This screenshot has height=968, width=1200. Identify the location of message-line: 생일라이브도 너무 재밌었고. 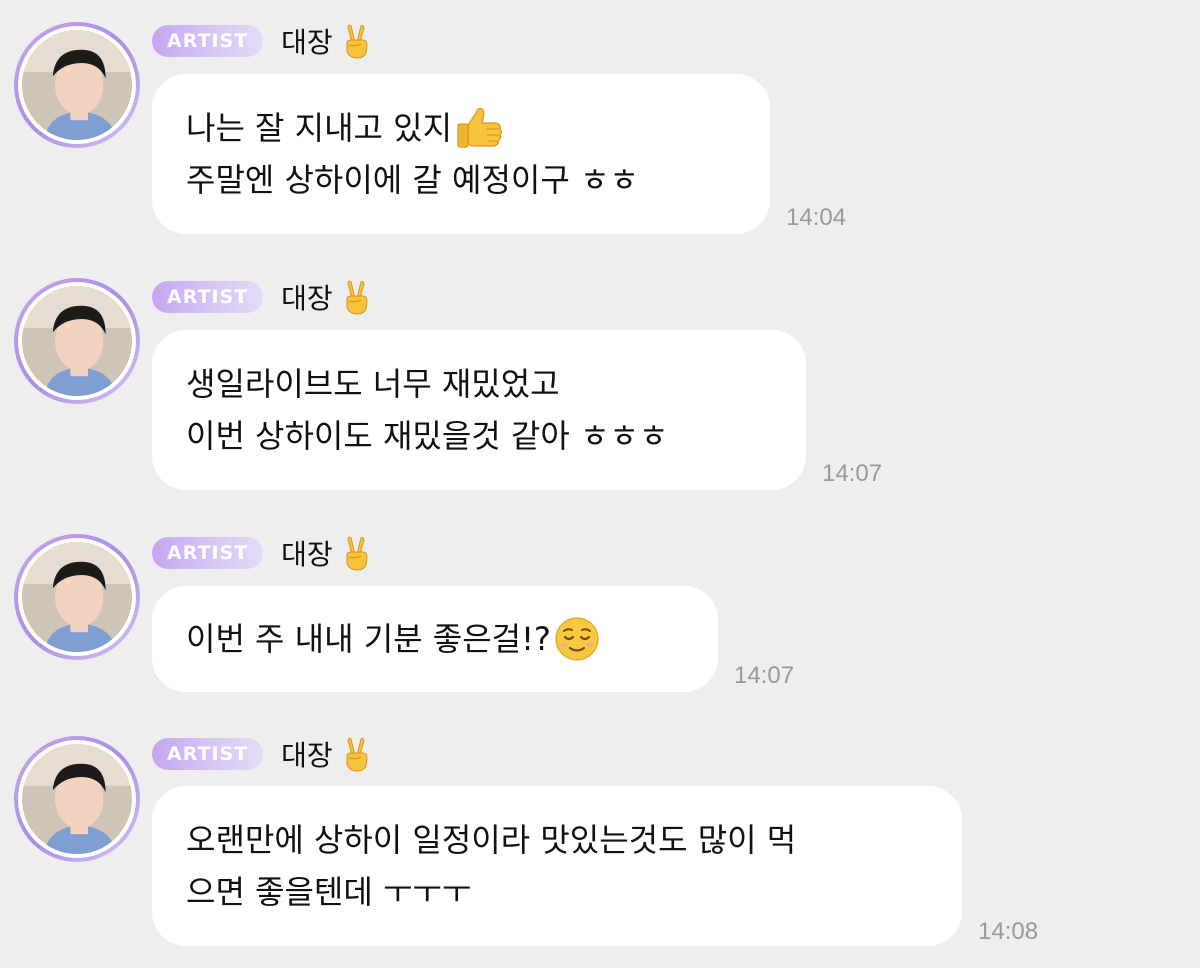
(479, 384).